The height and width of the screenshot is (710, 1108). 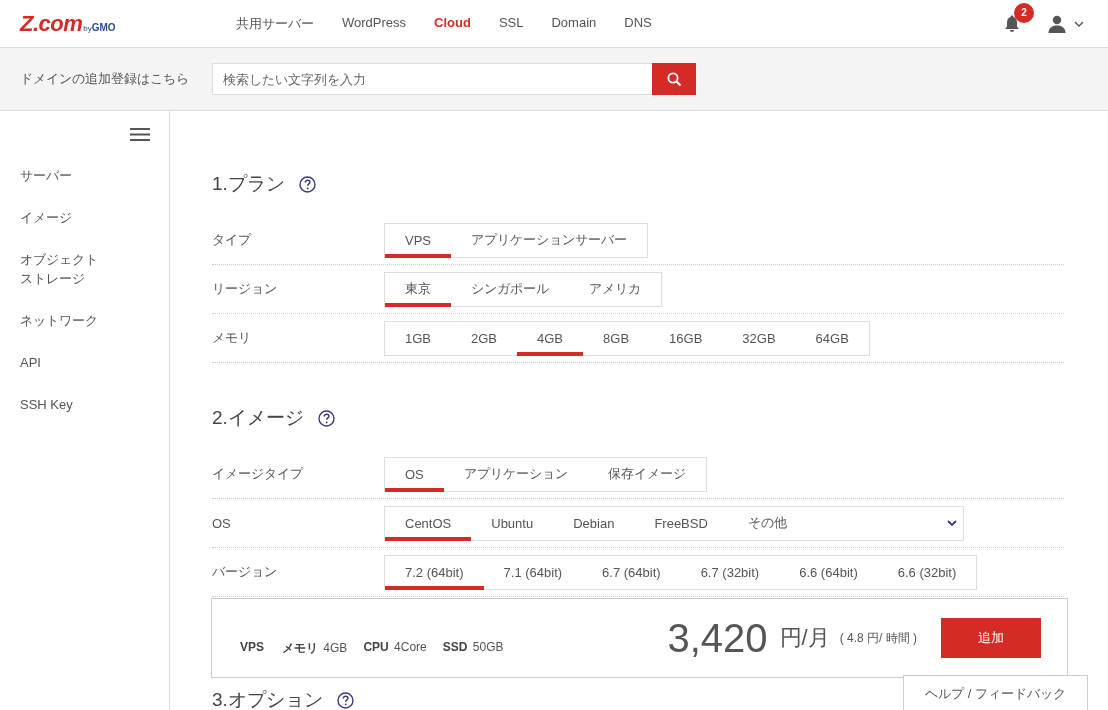 I want to click on nav-link: DNS, so click(x=638, y=23).